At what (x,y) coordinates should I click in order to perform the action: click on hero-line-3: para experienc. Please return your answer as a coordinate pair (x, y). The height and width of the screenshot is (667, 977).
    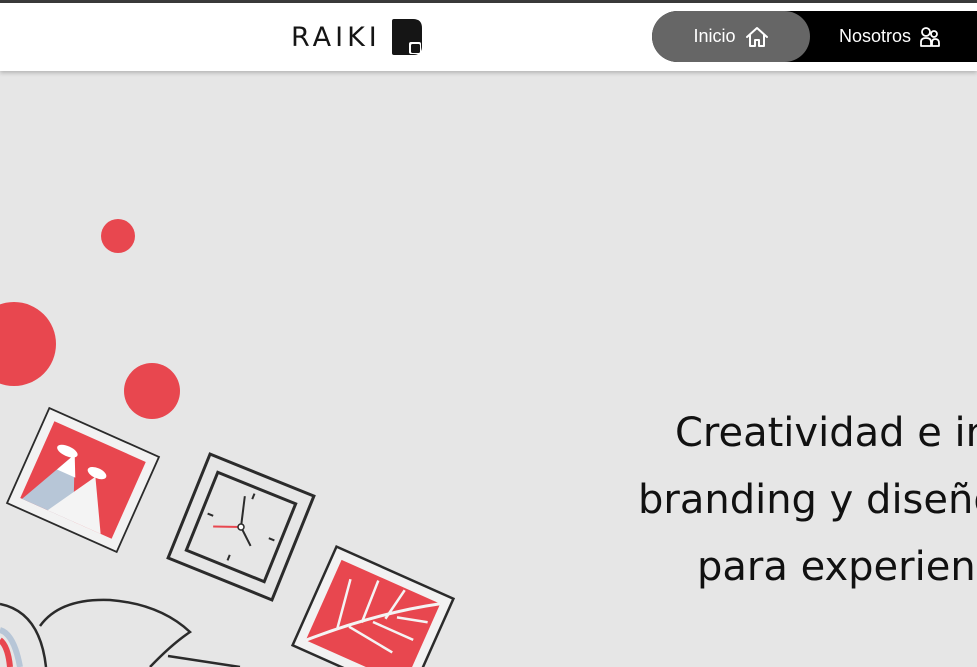
    Looking at the image, I should click on (837, 567).